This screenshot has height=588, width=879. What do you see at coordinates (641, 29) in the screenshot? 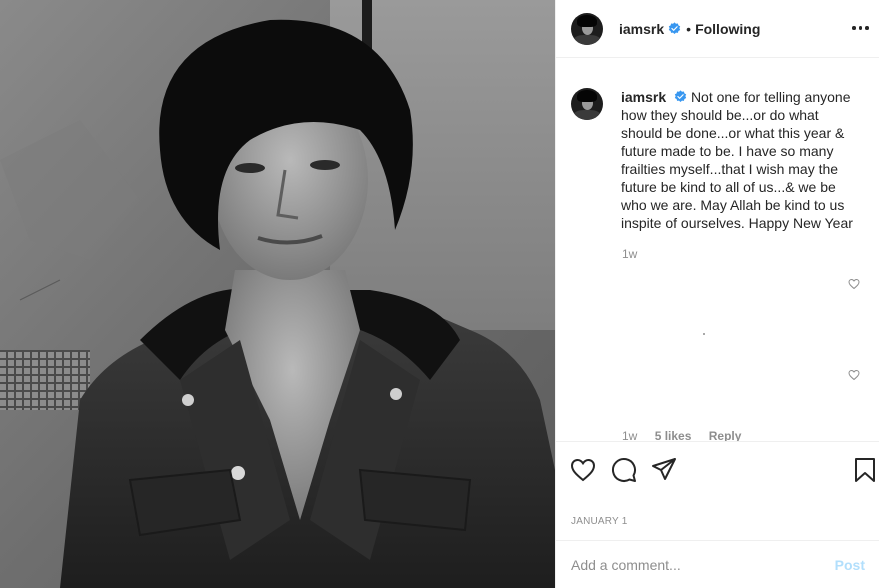
I see `header-username: iamsrk` at bounding box center [641, 29].